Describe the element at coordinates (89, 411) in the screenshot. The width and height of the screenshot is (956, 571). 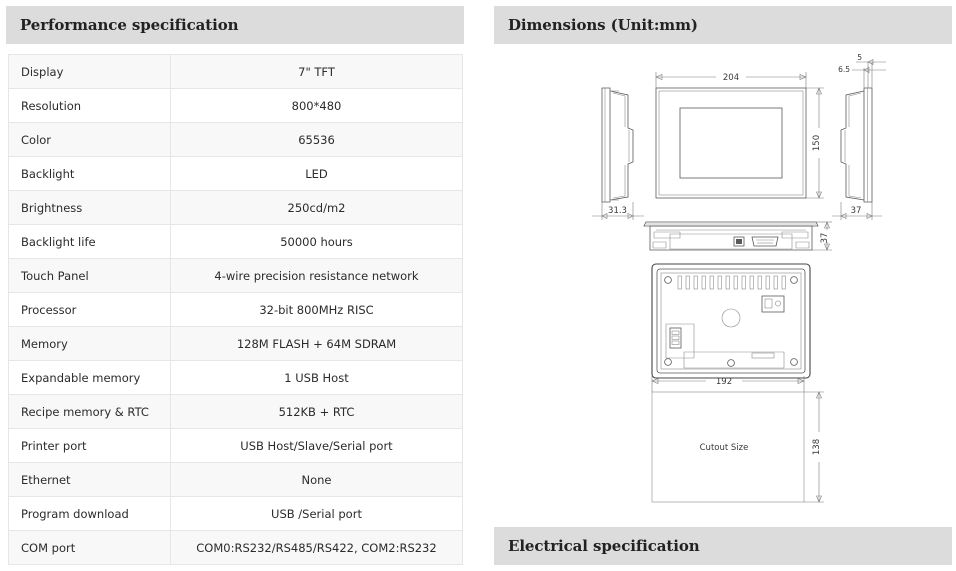
I see `spec-label: Recipe memory & RTC` at that location.